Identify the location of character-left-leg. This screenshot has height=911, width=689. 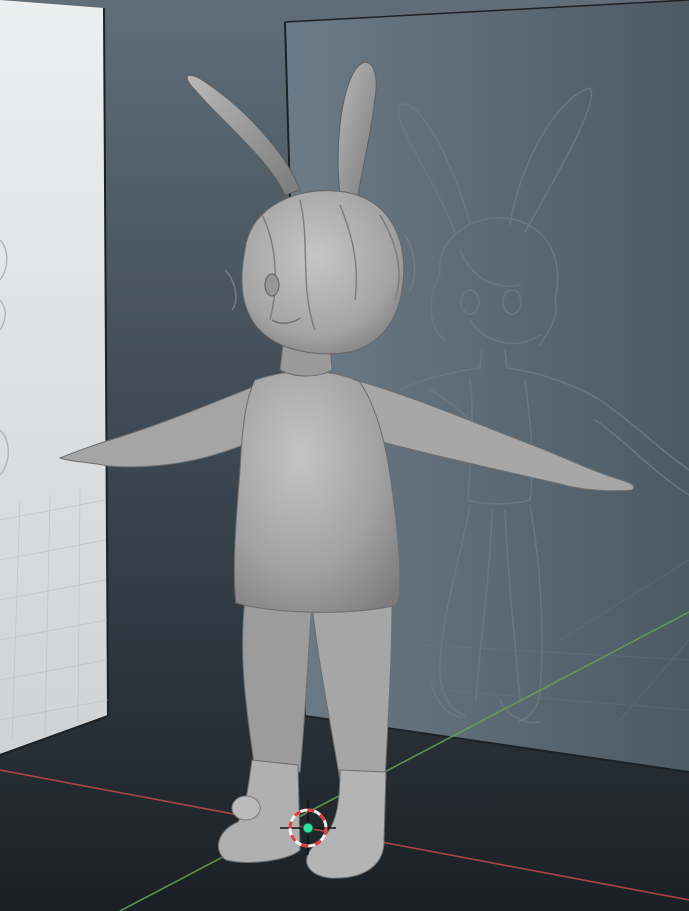
(277, 686).